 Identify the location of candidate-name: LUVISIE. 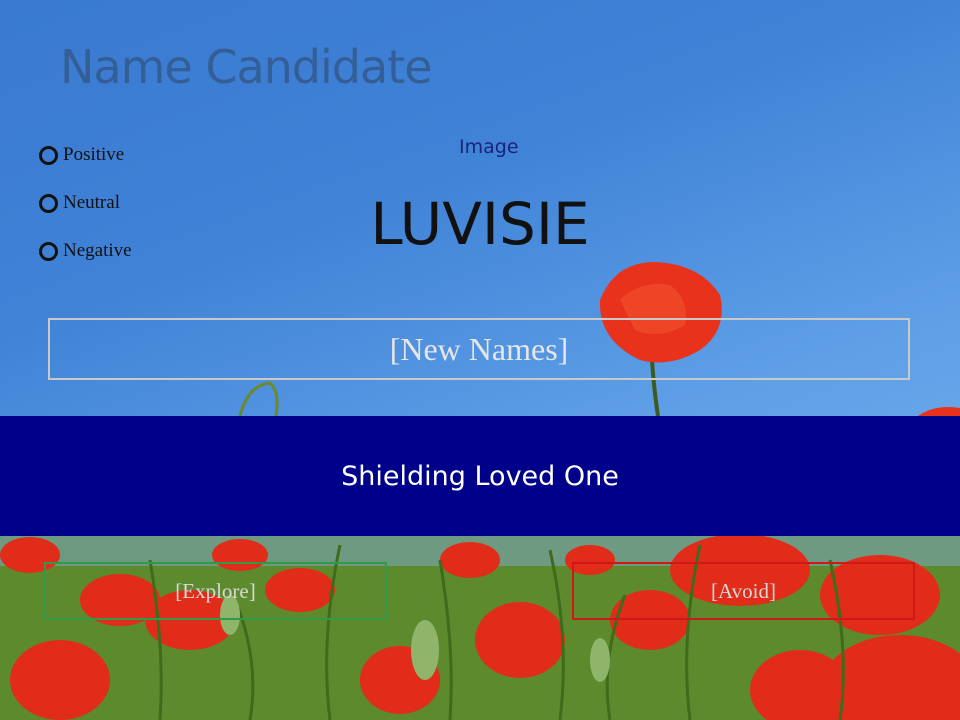
(480, 224).